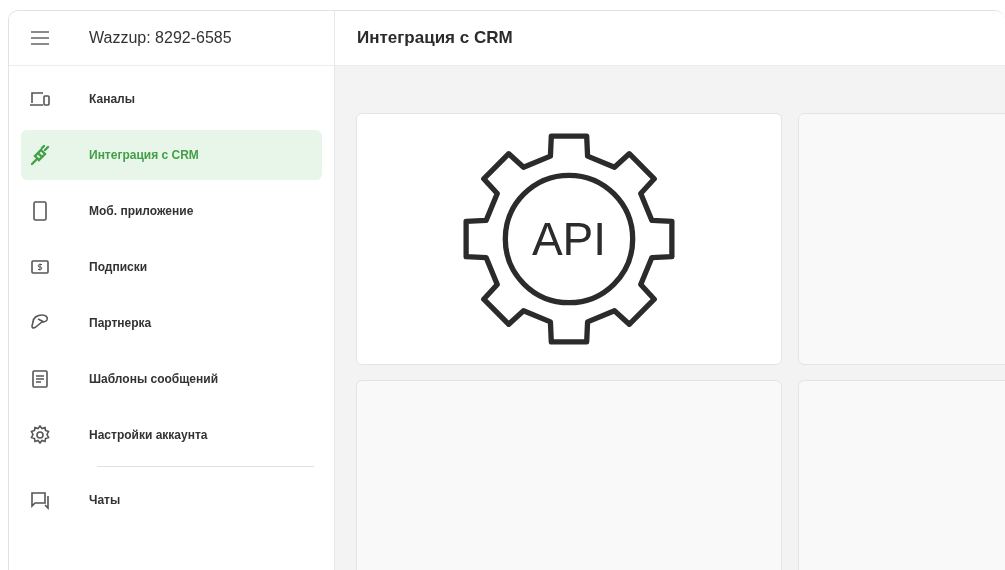 Image resolution: width=1005 pixels, height=570 pixels. Describe the element at coordinates (160, 38) in the screenshot. I see `account-name: Wazzup: 8292-6585` at that location.